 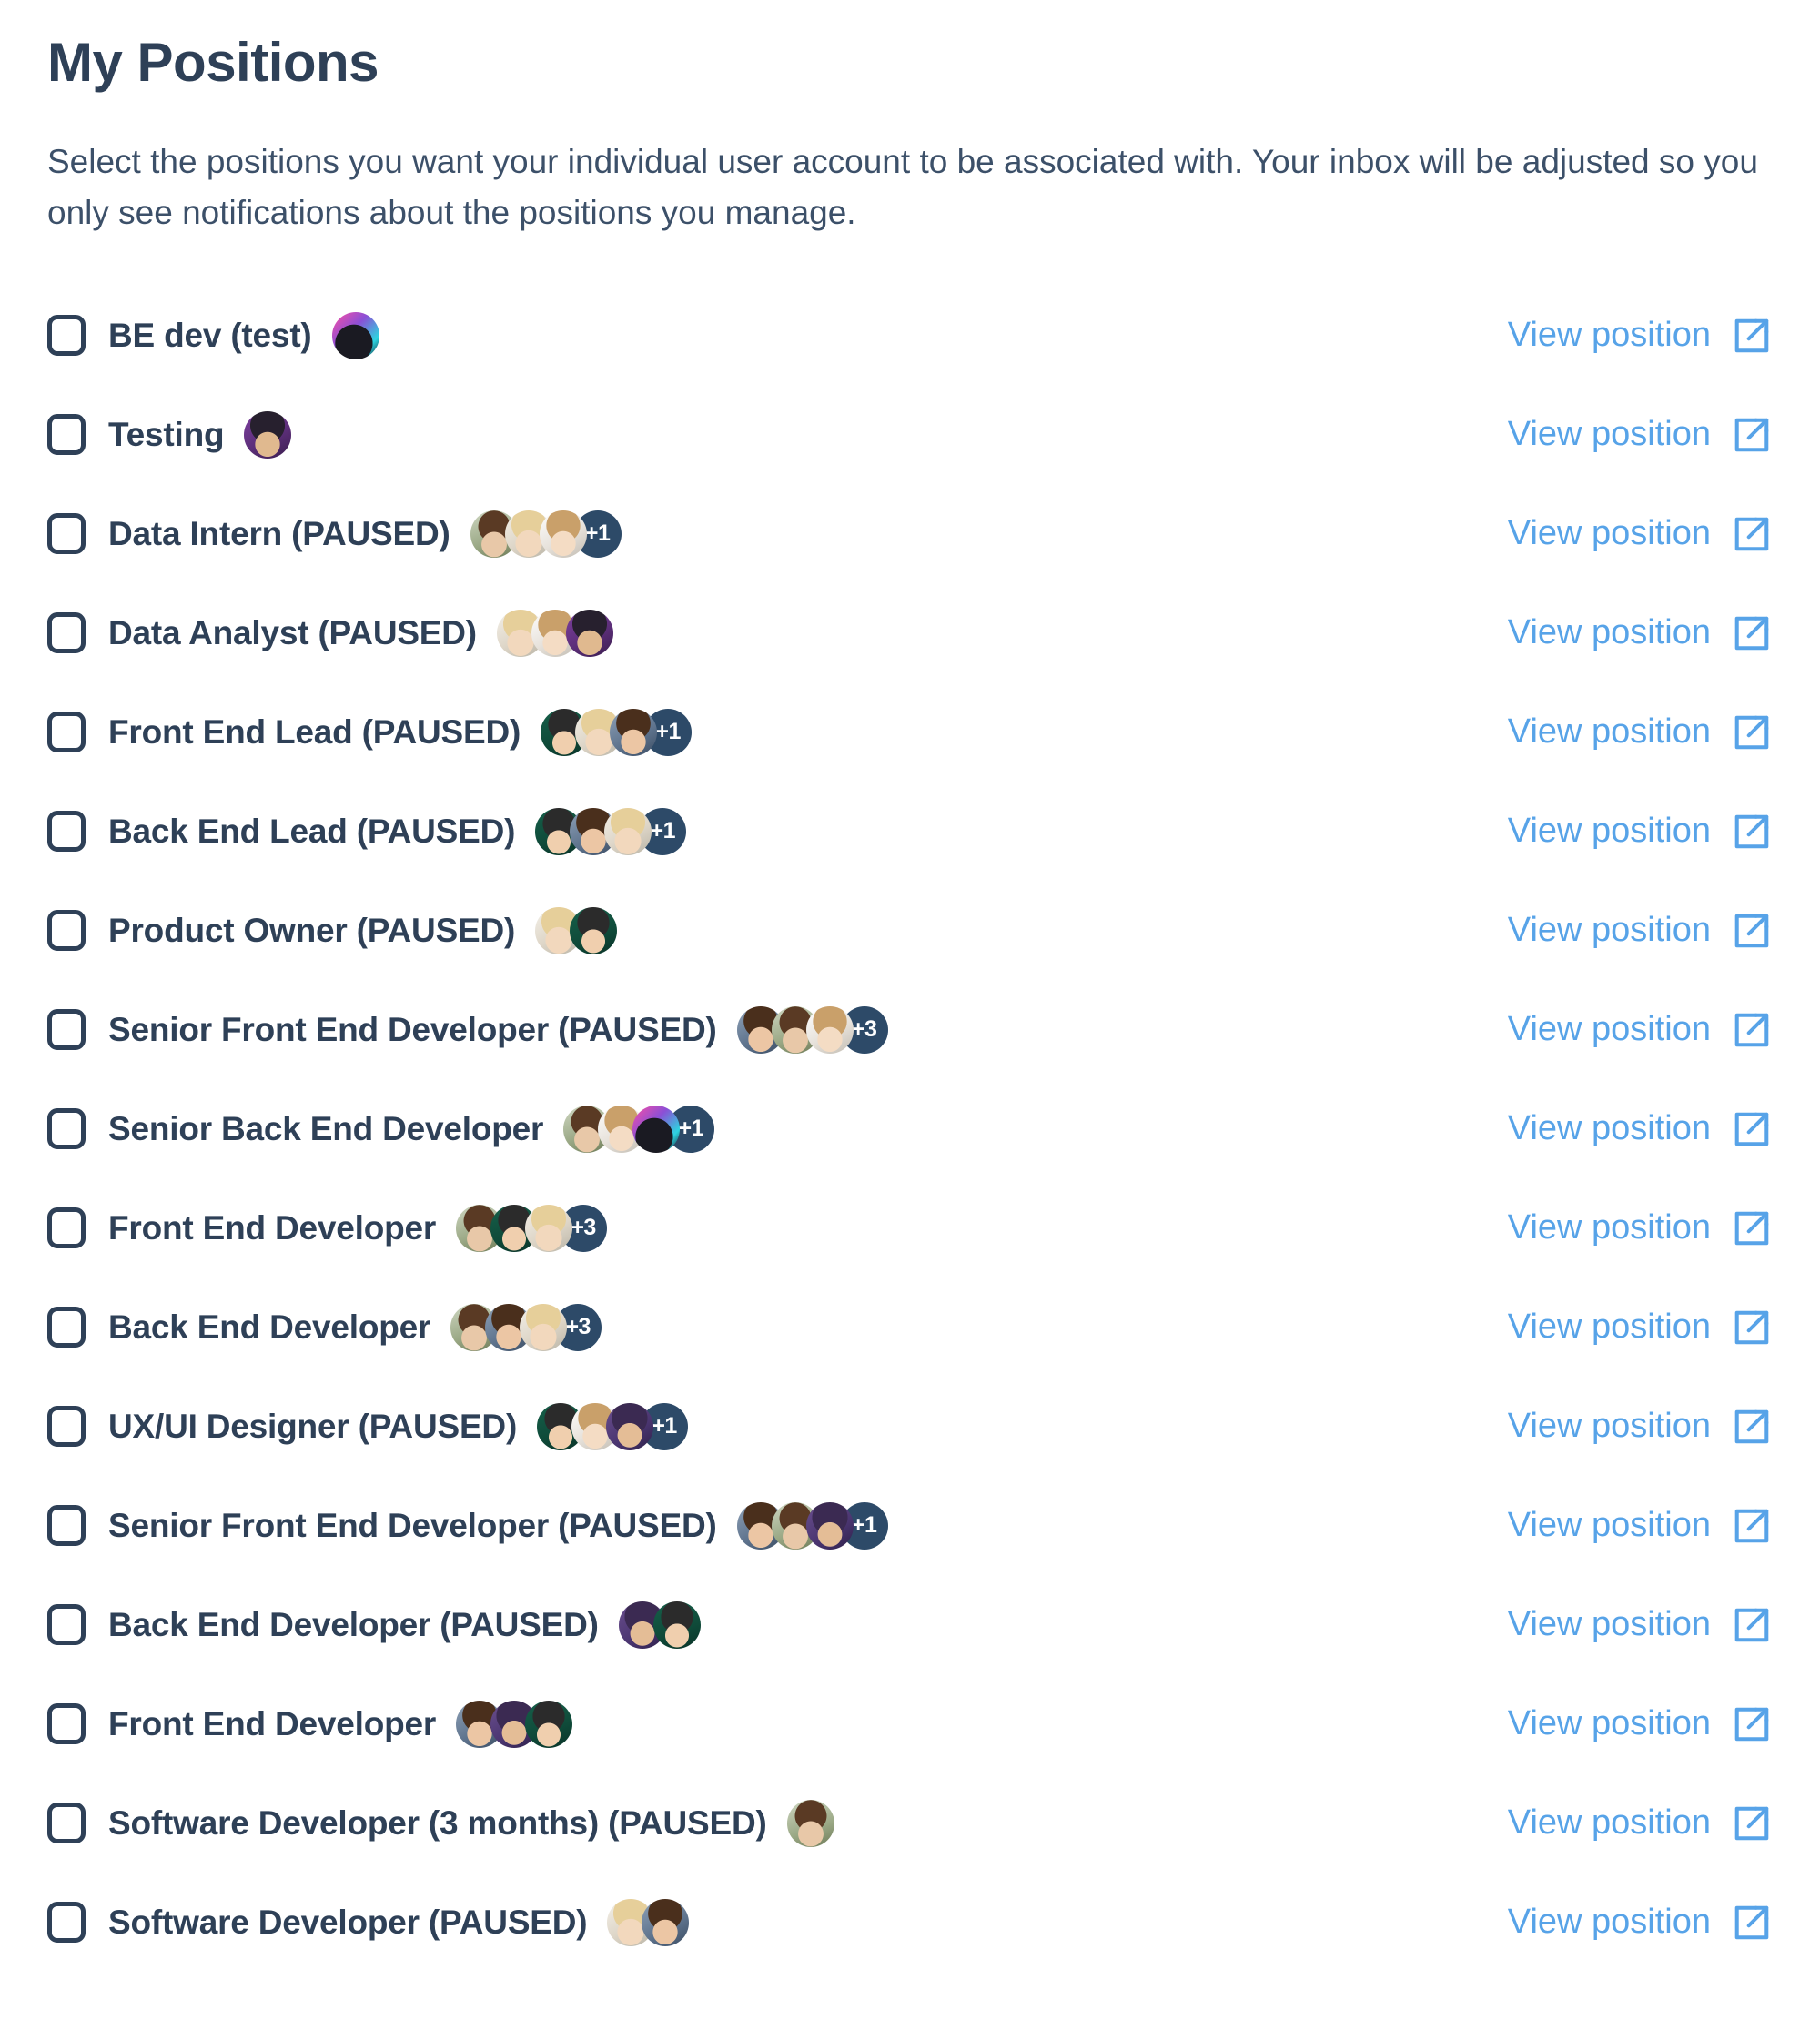 I want to click on position-row: Back End Lead (PAUSED) +1 View position, so click(x=910, y=832).